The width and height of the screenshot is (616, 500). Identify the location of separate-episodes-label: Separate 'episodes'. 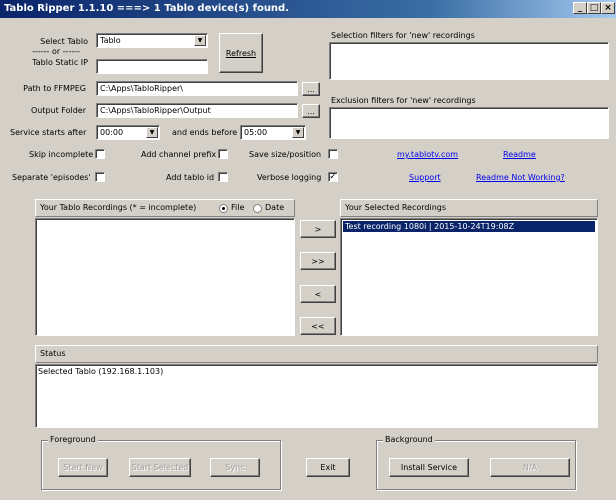
(51, 177).